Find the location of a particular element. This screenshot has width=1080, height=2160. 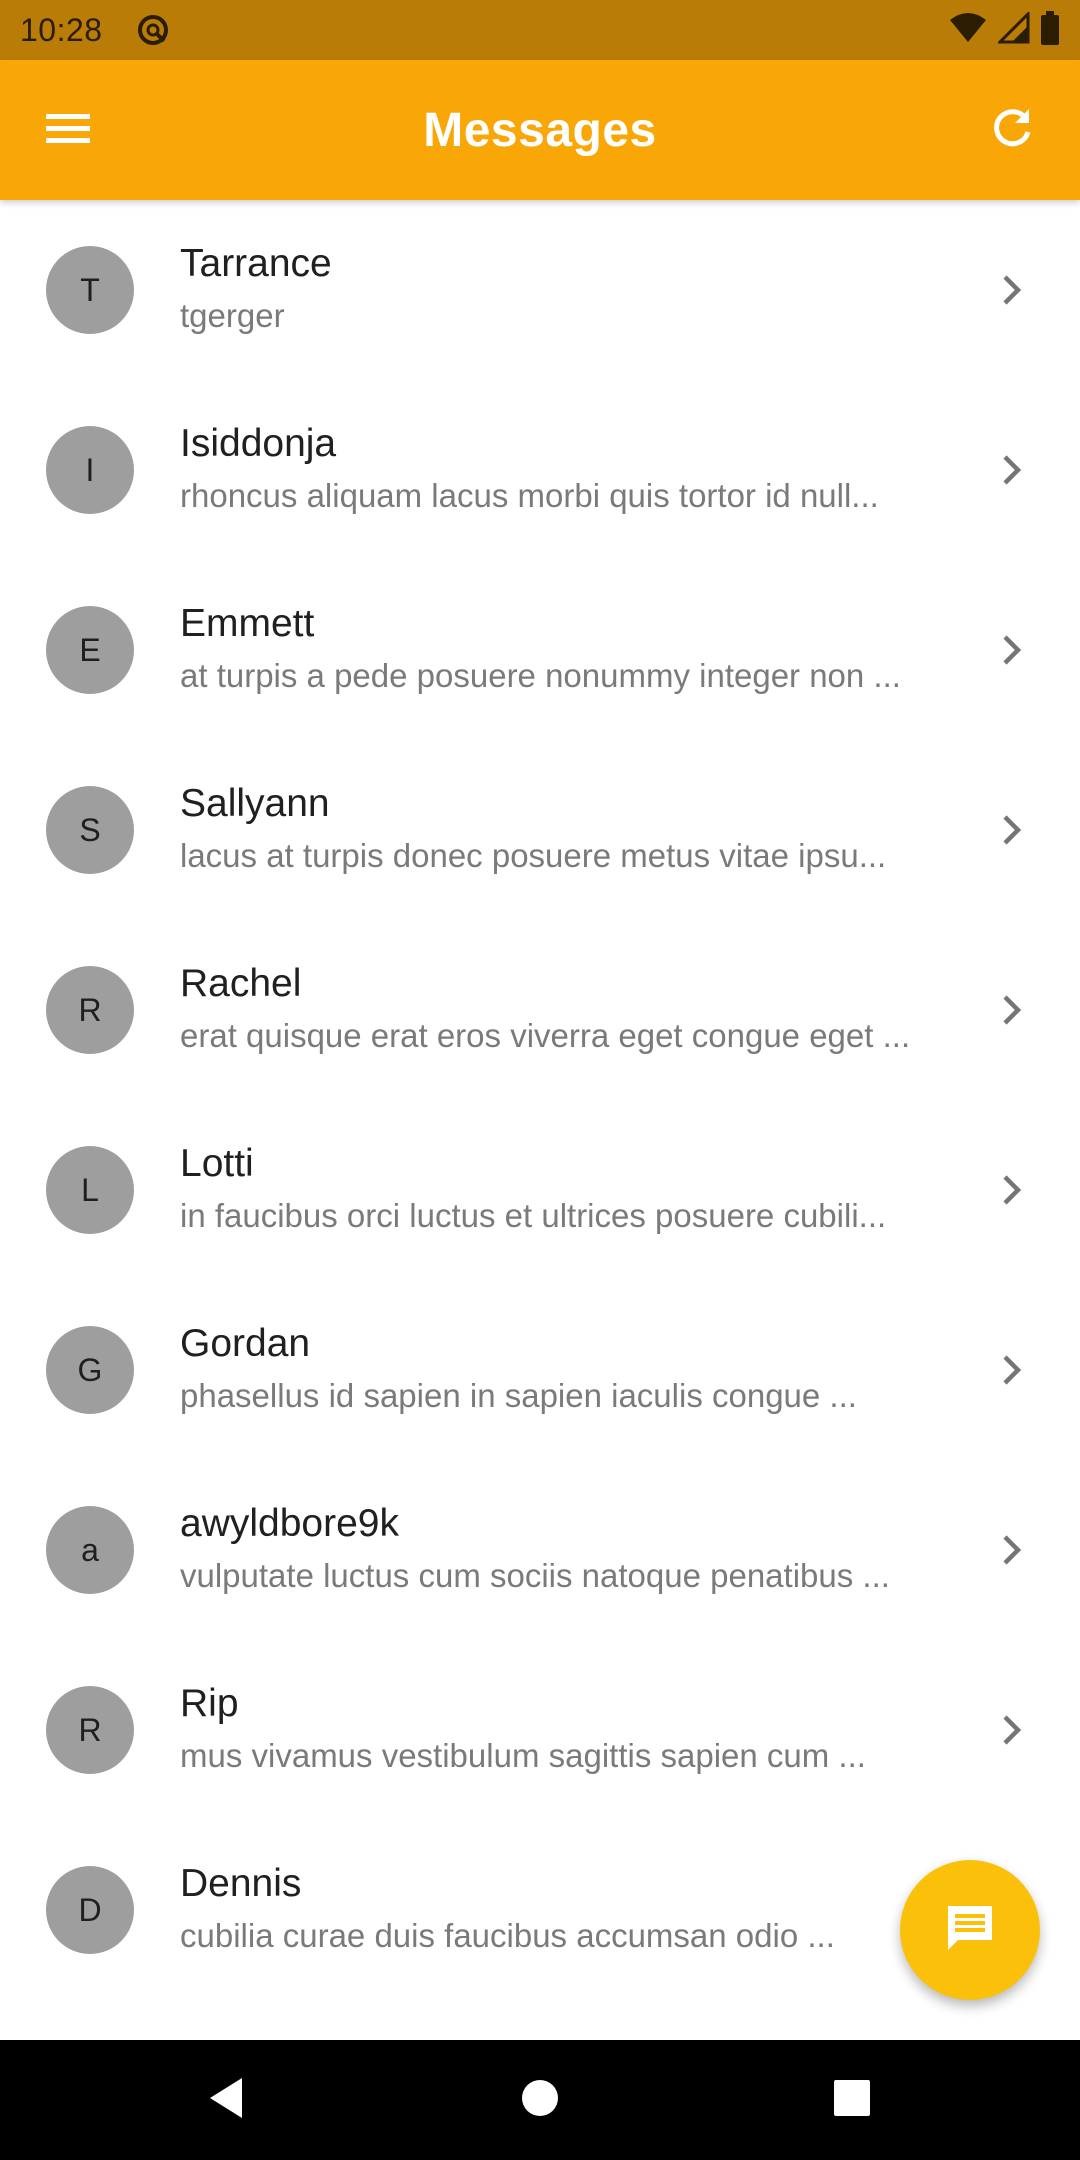

avatar: E is located at coordinates (90, 650).